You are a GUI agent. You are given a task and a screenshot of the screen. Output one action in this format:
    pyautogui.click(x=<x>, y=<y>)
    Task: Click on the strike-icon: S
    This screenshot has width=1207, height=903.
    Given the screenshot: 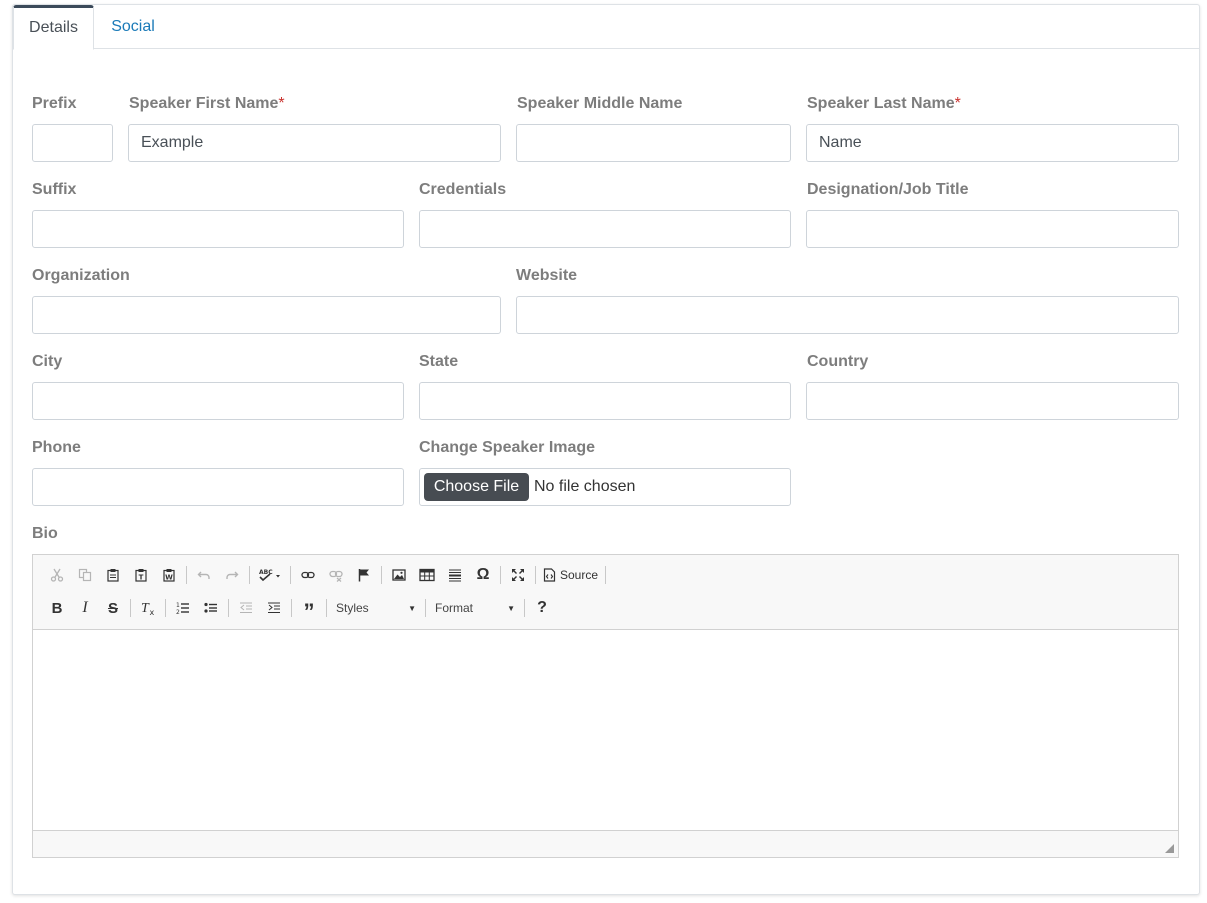 What is the action you would take?
    pyautogui.click(x=113, y=608)
    